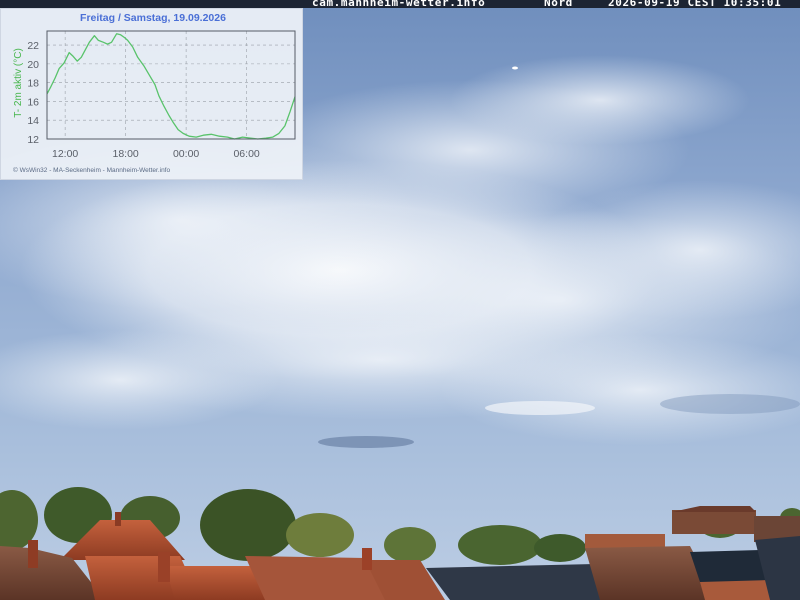 Image resolution: width=800 pixels, height=600 pixels. What do you see at coordinates (186, 154) in the screenshot?
I see `x-tick-label: 00:00` at bounding box center [186, 154].